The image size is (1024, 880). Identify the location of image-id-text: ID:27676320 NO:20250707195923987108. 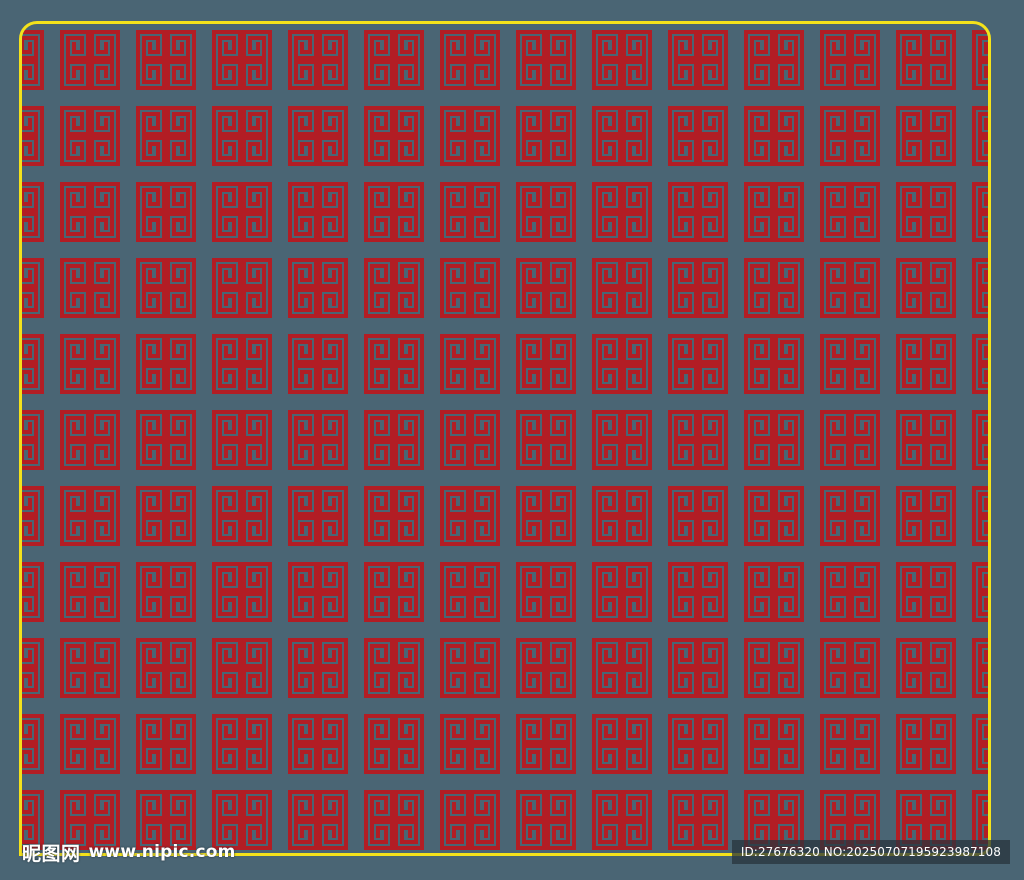
(870, 852).